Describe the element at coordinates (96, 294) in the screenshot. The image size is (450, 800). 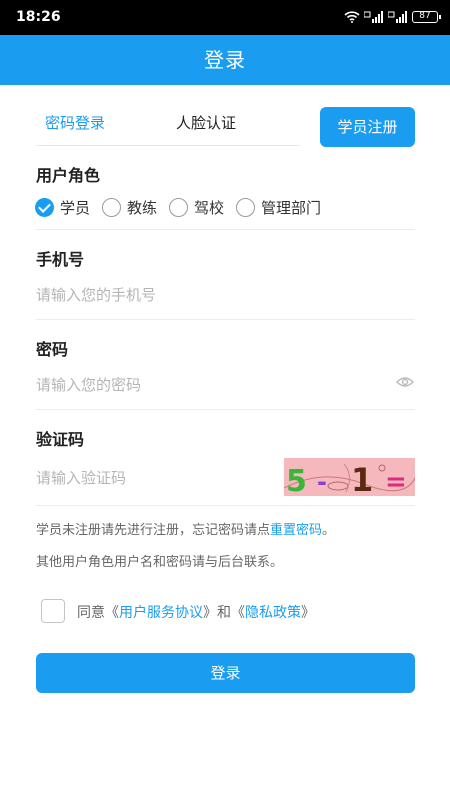
I see `phone-input: 请输入您的手机号` at that location.